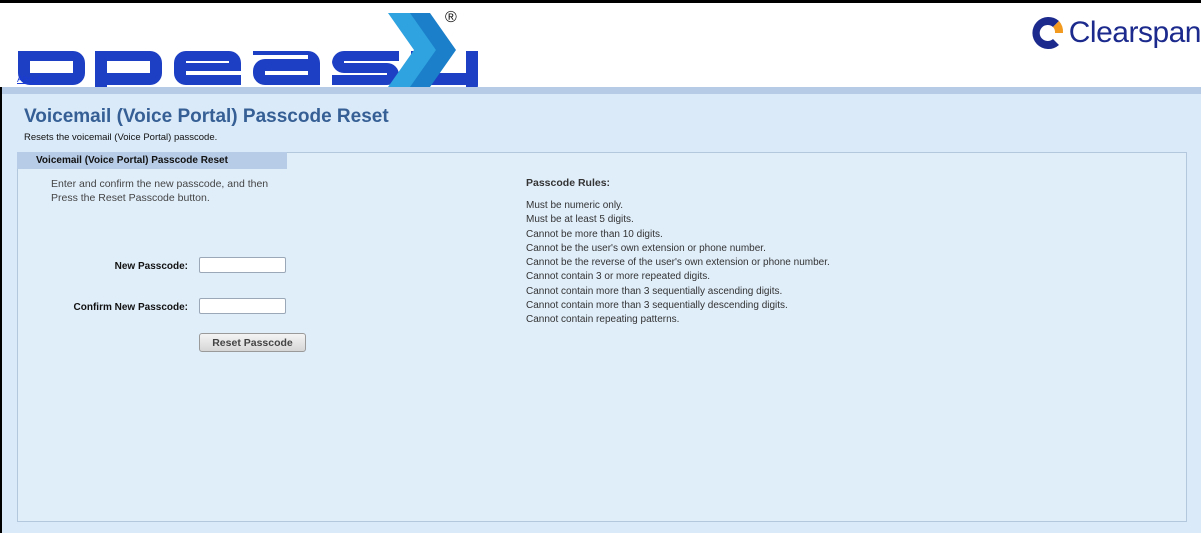 The height and width of the screenshot is (533, 1201). What do you see at coordinates (594, 234) in the screenshot?
I see `rule-item: Cannot be more than 10 digits.` at bounding box center [594, 234].